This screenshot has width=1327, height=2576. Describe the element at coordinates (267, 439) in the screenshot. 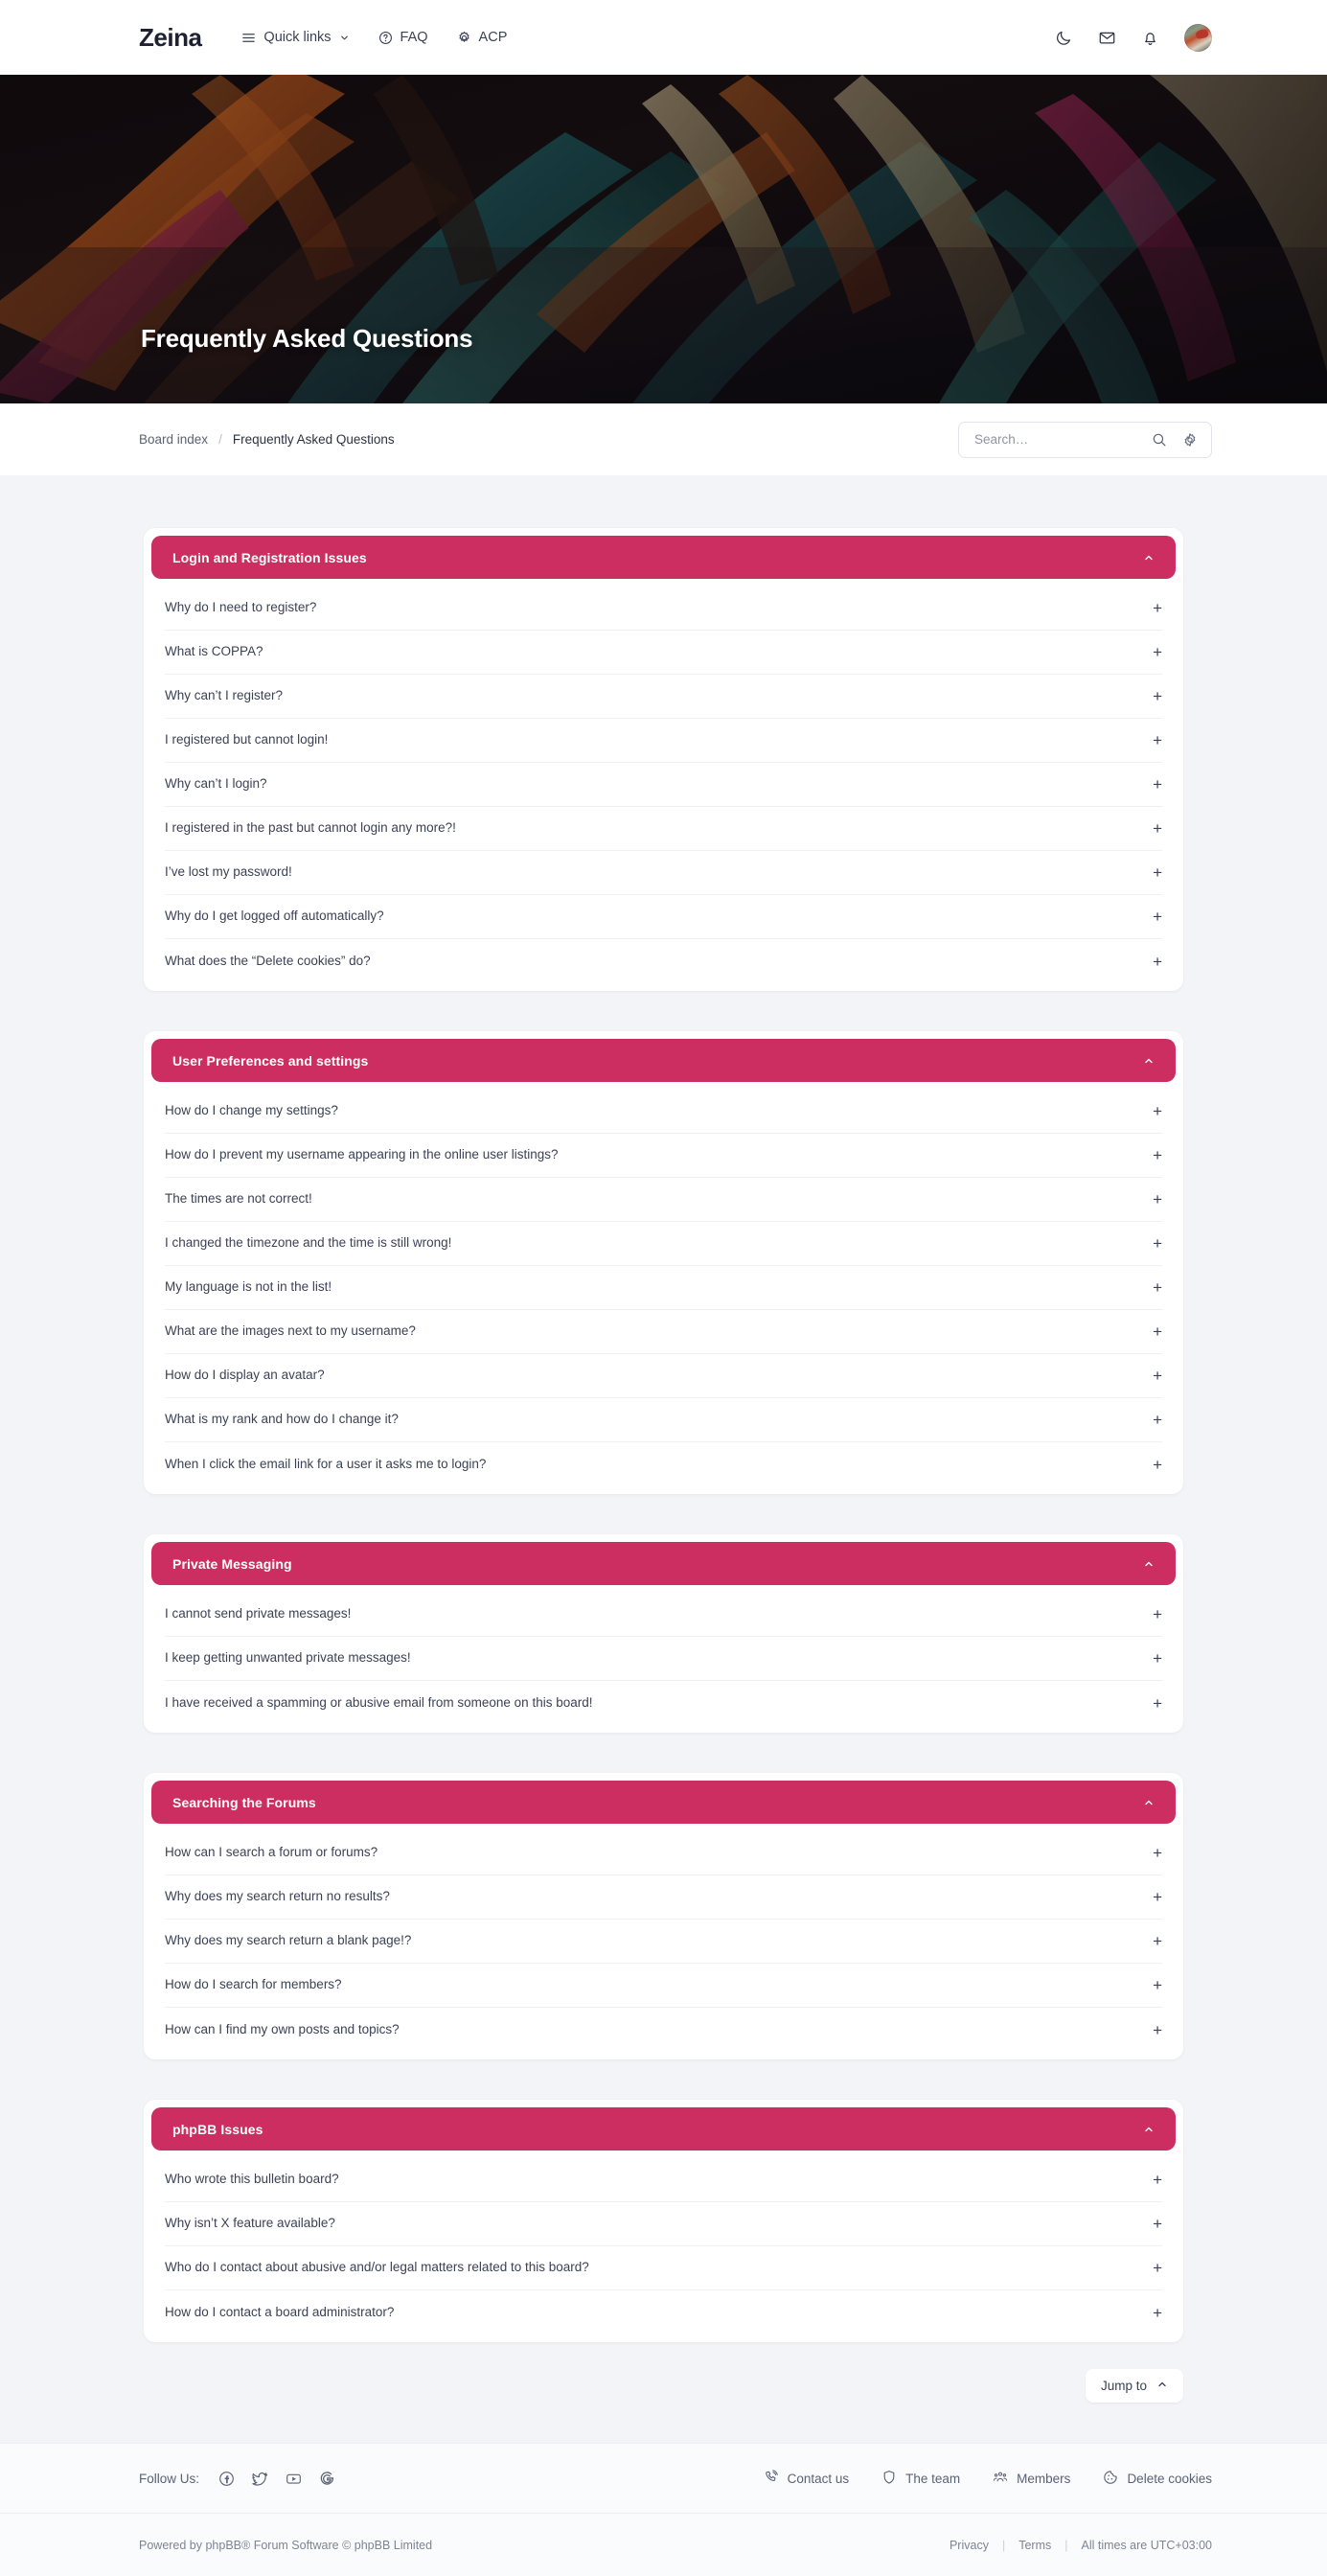

I see `breadcrumb: Board index / Frequently Asked Questions` at that location.